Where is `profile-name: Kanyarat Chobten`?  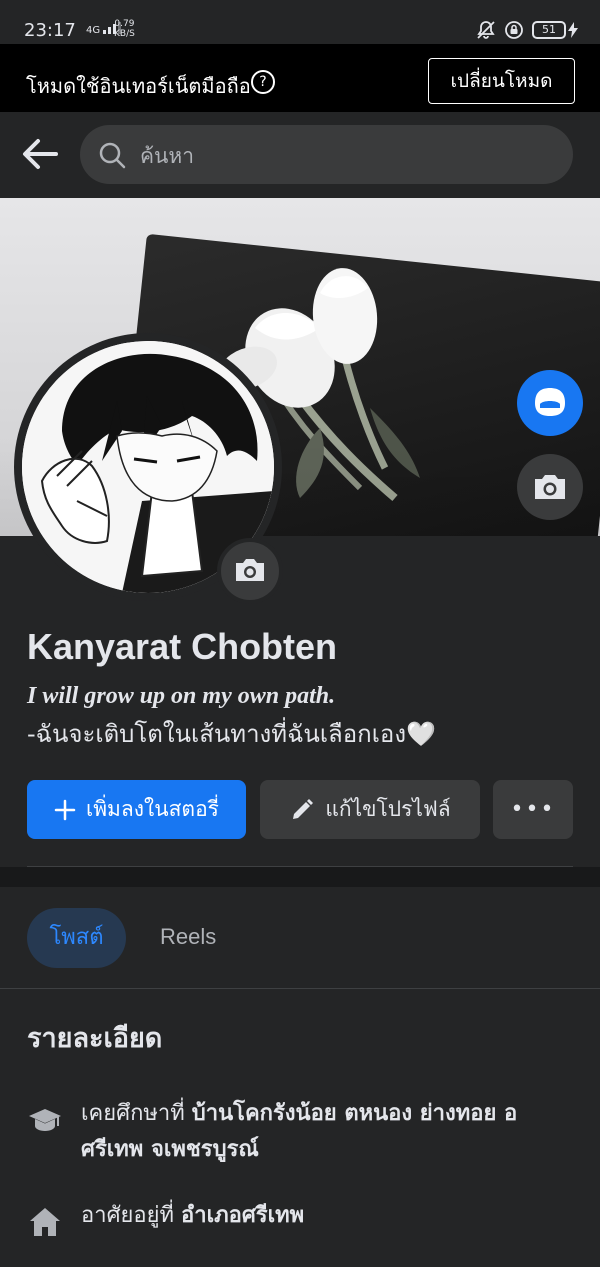
profile-name: Kanyarat Chobten is located at coordinates (182, 646).